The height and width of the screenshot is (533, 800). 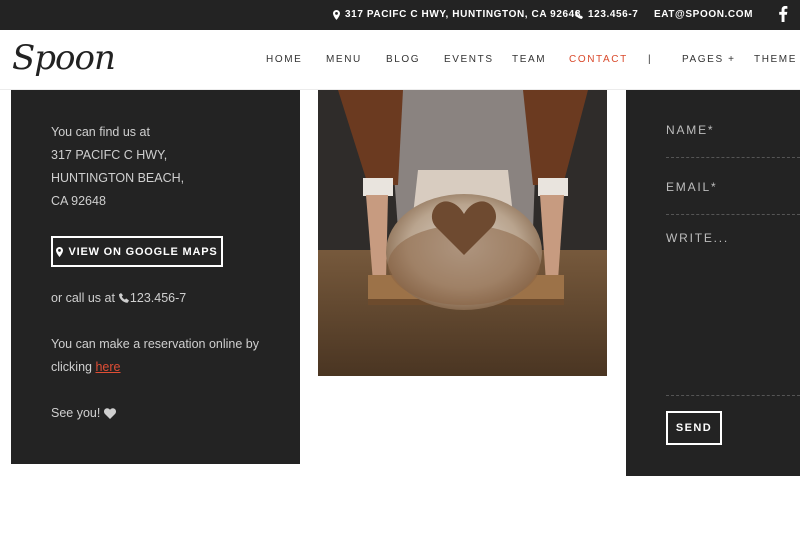 I want to click on email-field: EMAIL*, so click(x=691, y=187).